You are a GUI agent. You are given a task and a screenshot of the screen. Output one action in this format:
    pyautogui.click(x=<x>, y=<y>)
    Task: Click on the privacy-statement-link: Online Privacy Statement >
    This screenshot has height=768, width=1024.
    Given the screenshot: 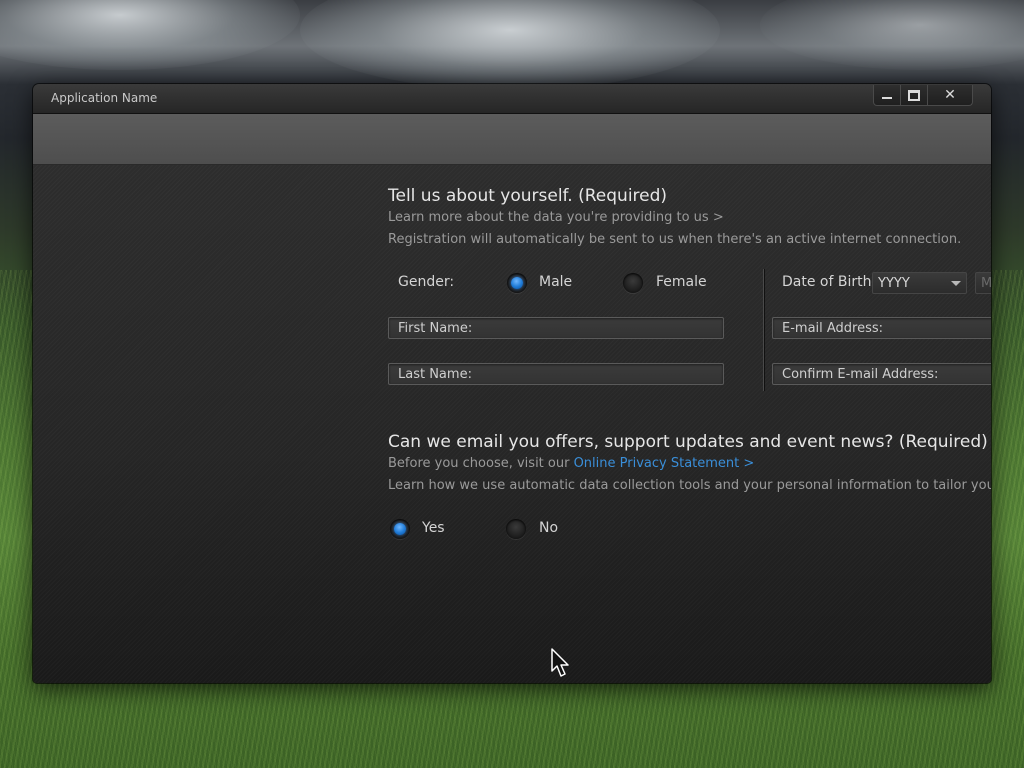 What is the action you would take?
    pyautogui.click(x=664, y=463)
    